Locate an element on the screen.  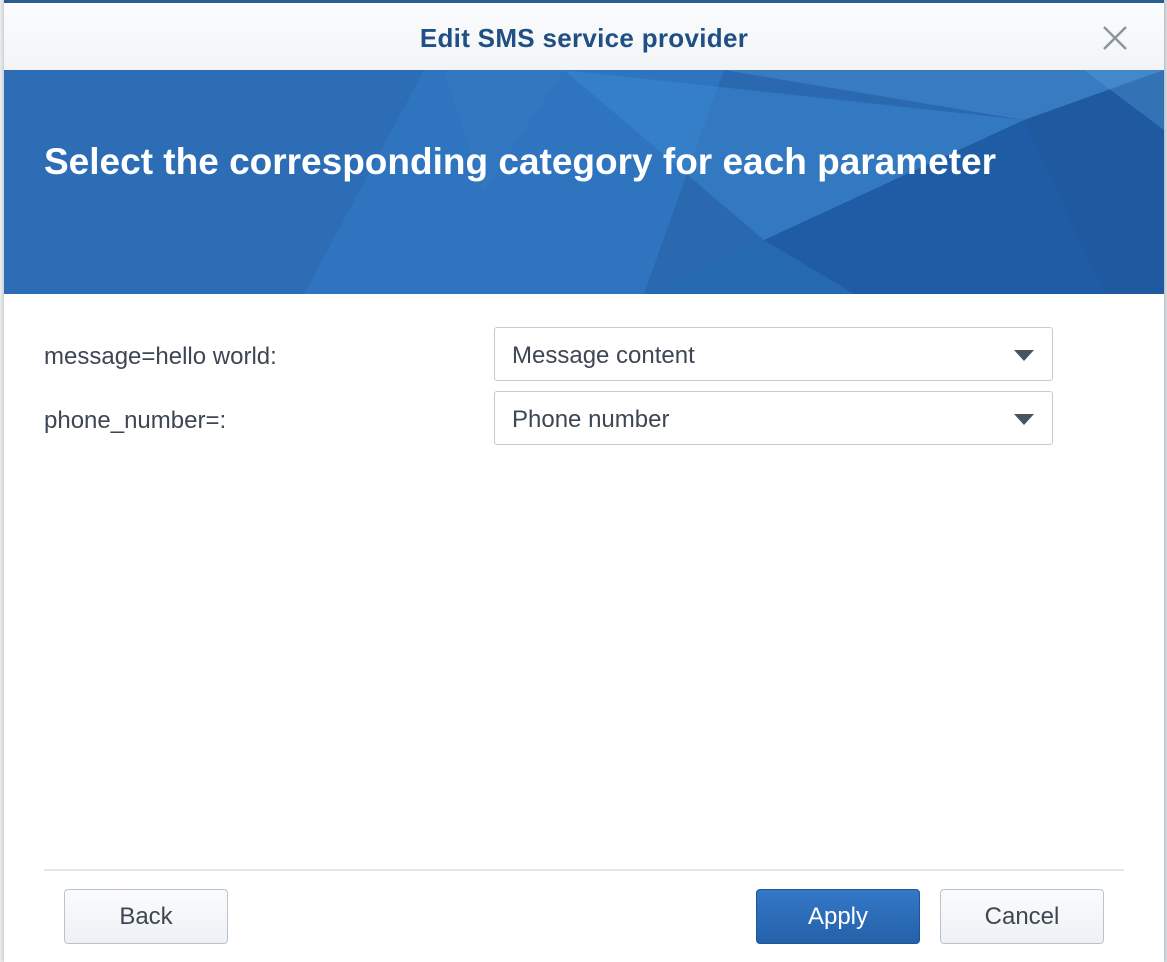
close-icon is located at coordinates (1115, 38).